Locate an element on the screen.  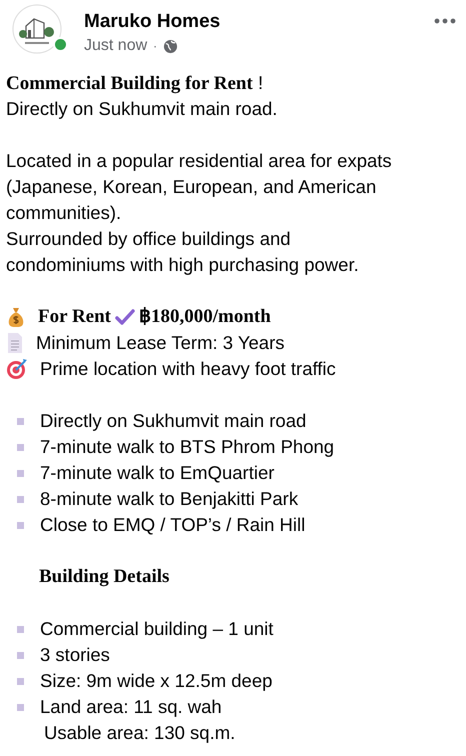
list-item-text: 7-minute walk to EmQuartier is located at coordinates (157, 473).